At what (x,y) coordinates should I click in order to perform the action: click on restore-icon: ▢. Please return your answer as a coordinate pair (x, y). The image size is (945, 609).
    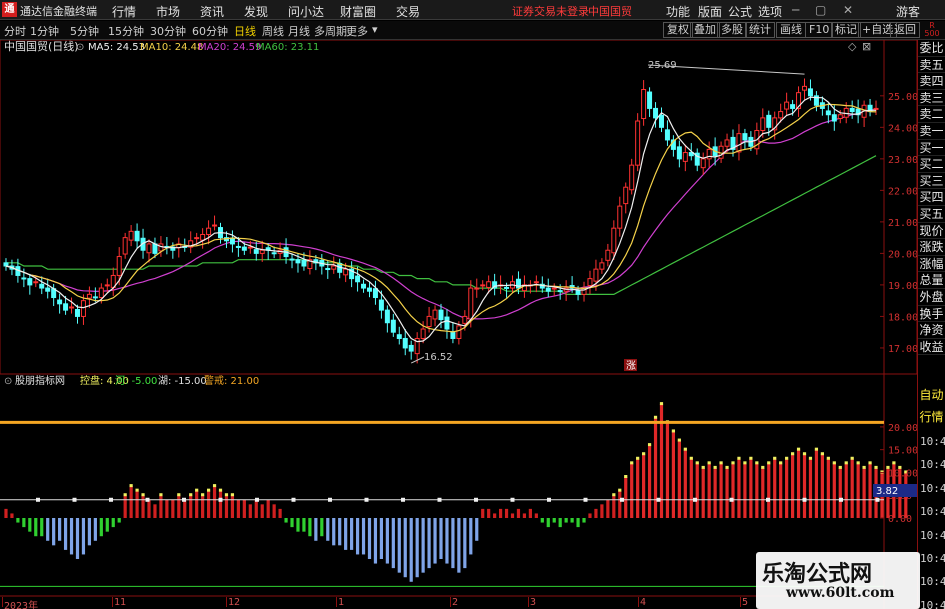
    Looking at the image, I should click on (820, 10).